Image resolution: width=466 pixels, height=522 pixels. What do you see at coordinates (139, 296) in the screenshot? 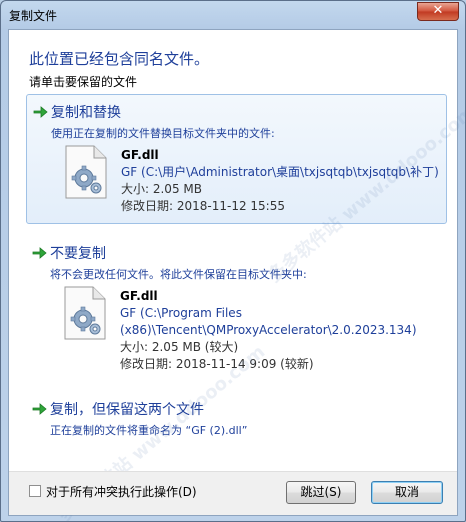
I see `file-name: GF.dll` at bounding box center [139, 296].